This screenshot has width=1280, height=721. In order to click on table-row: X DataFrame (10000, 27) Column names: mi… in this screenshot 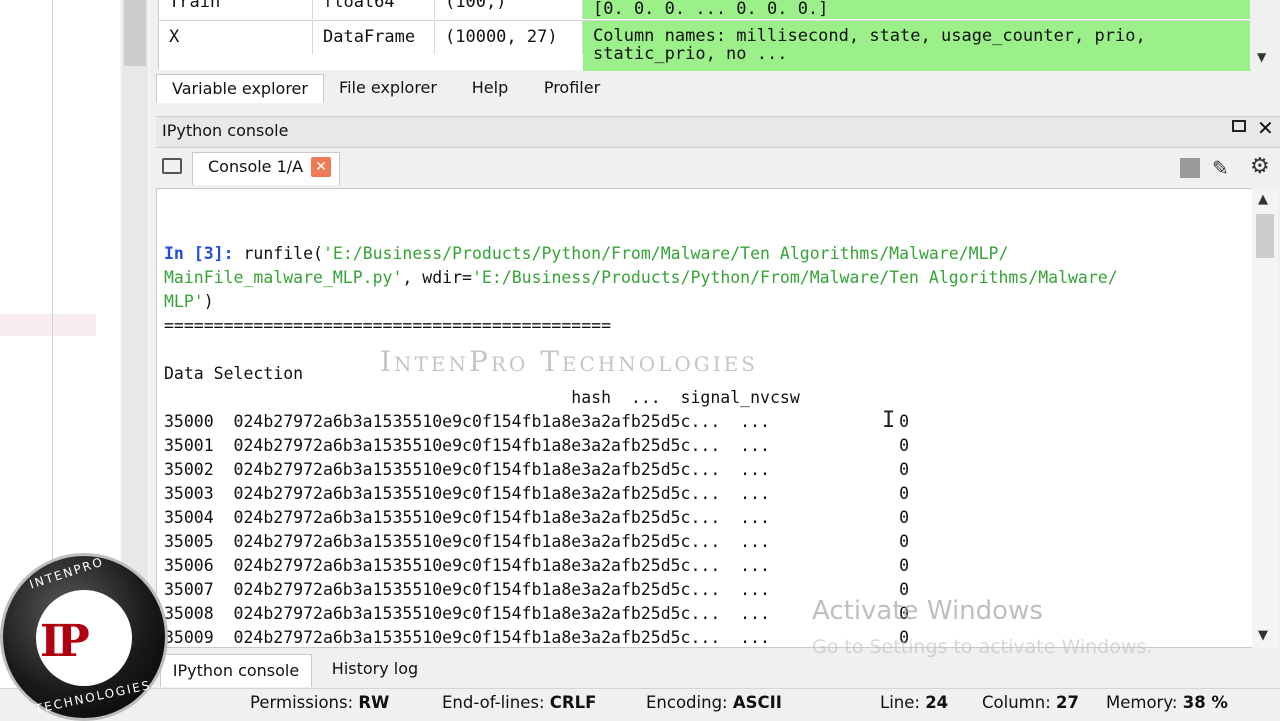, I will do `click(705, 45)`.